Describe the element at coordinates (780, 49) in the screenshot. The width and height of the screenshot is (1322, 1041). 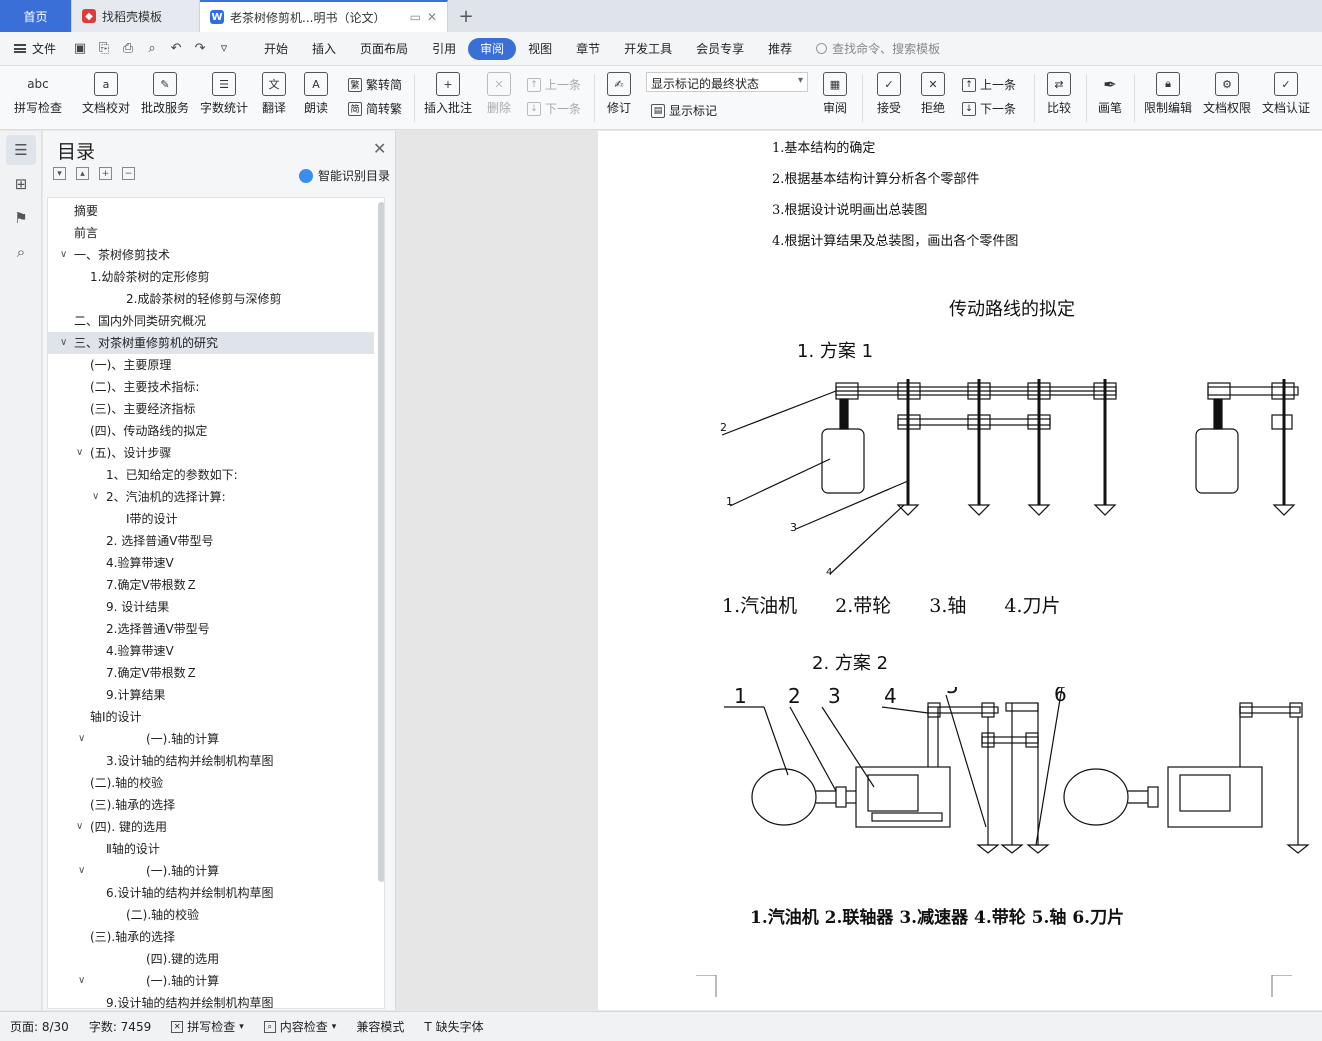
I see `menu-recommend: 推荐` at that location.